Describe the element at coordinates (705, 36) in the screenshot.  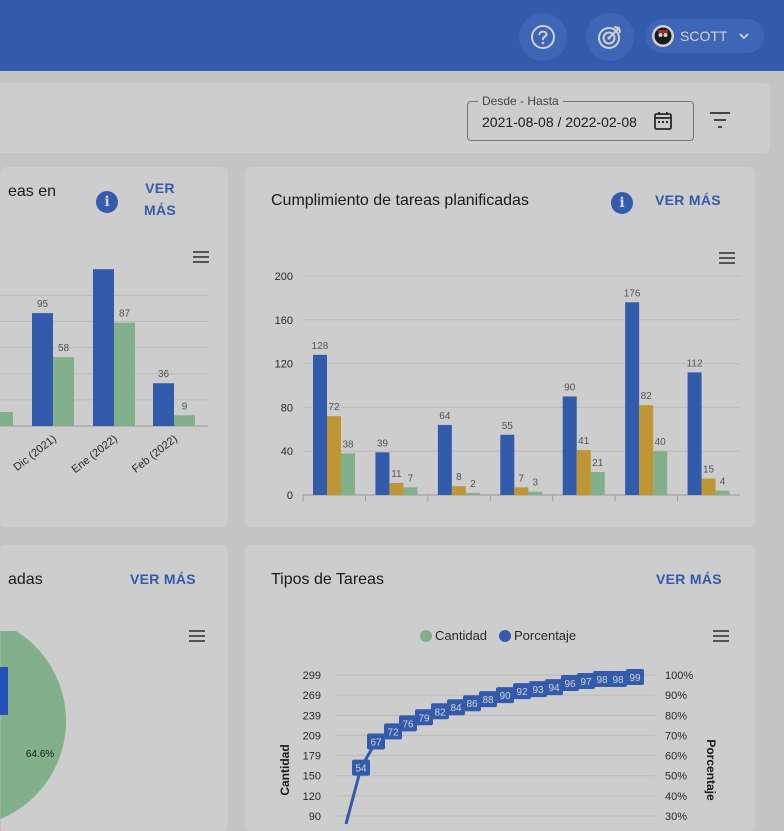
I see `user-menu-button: SCOTT` at that location.